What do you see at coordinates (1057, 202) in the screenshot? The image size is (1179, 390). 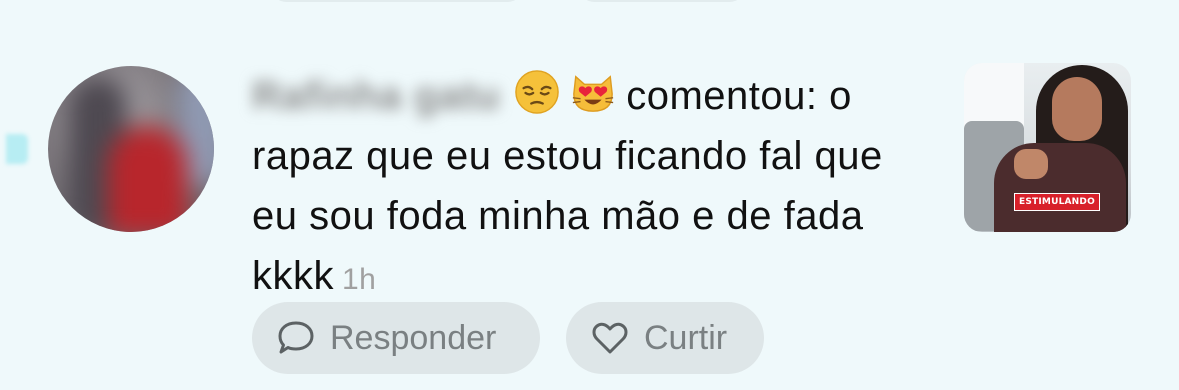 I see `thumbnail-caption: ESTIMULANDO` at bounding box center [1057, 202].